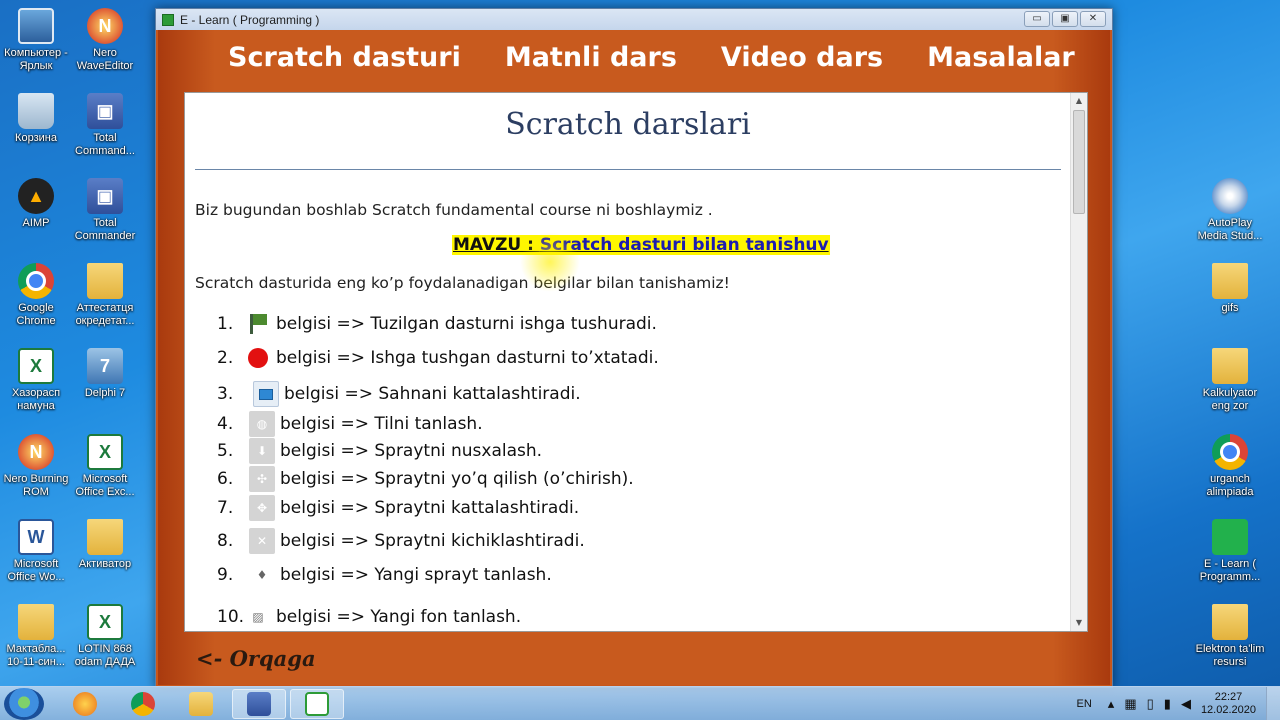 Image resolution: width=1280 pixels, height=720 pixels. Describe the element at coordinates (36, 40) in the screenshot. I see `desktop-icon-computer: Компьютер - Ярлык` at that location.